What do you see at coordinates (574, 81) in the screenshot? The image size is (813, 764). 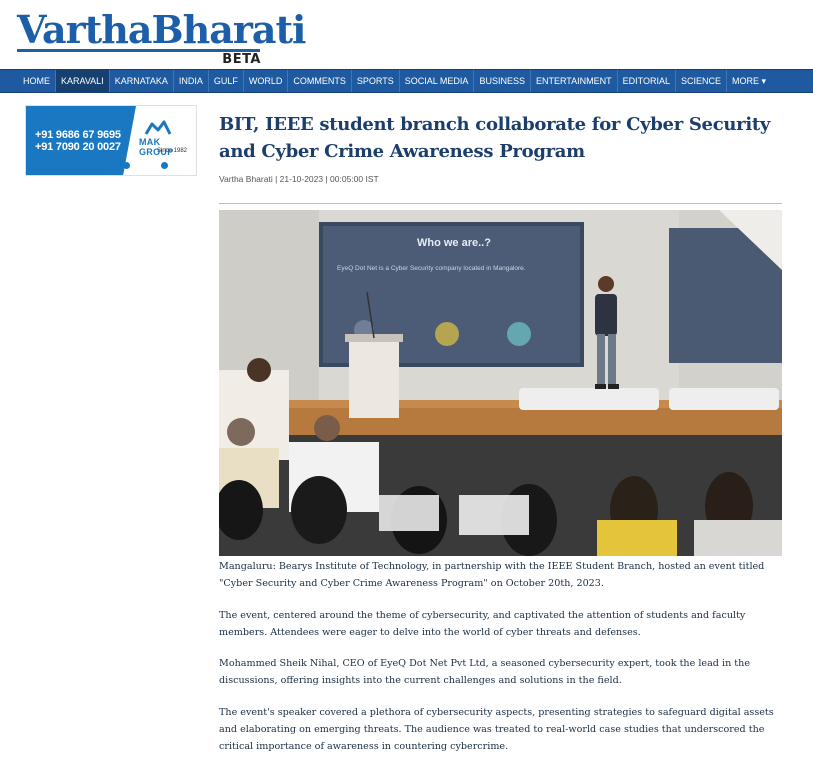 I see `nav-item-entertainment: ENTERTAINMENT` at bounding box center [574, 81].